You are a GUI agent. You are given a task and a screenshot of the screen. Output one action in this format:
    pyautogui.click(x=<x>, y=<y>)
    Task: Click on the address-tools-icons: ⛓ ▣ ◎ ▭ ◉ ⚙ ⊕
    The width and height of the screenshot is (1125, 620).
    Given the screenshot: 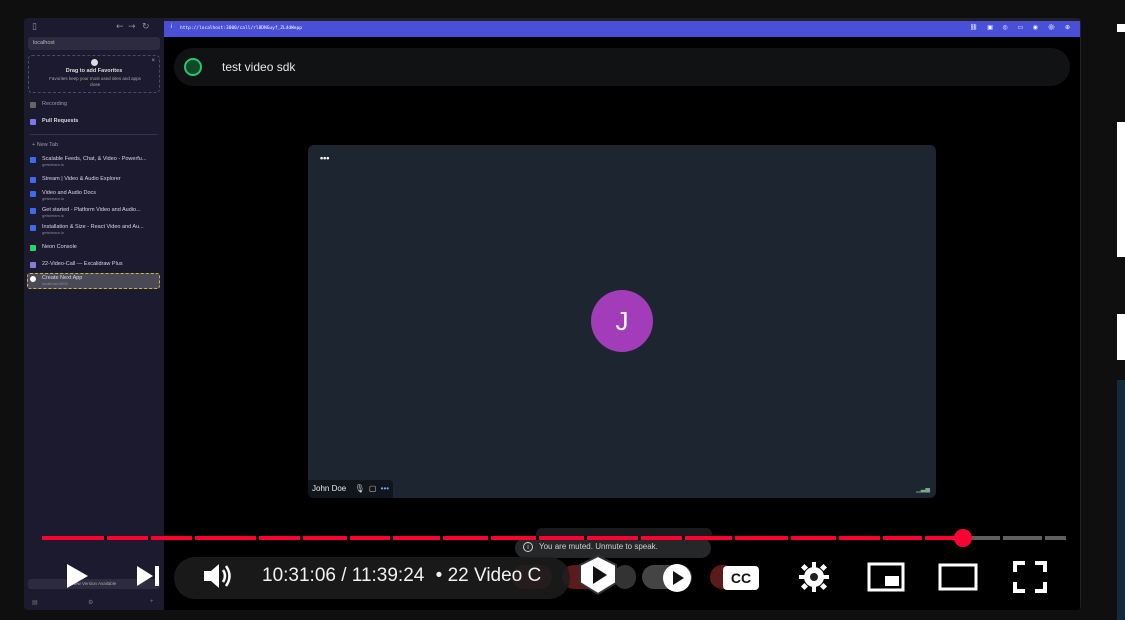 What is the action you would take?
    pyautogui.click(x=1022, y=27)
    